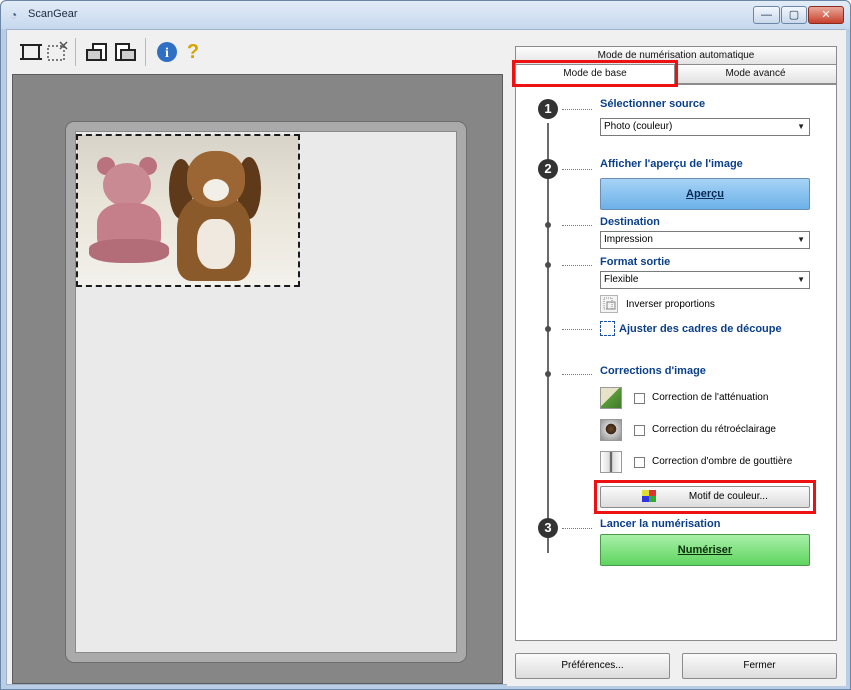 The image size is (851, 690). Describe the element at coordinates (639, 430) in the screenshot. I see `backlight-correction-checkbox` at that location.